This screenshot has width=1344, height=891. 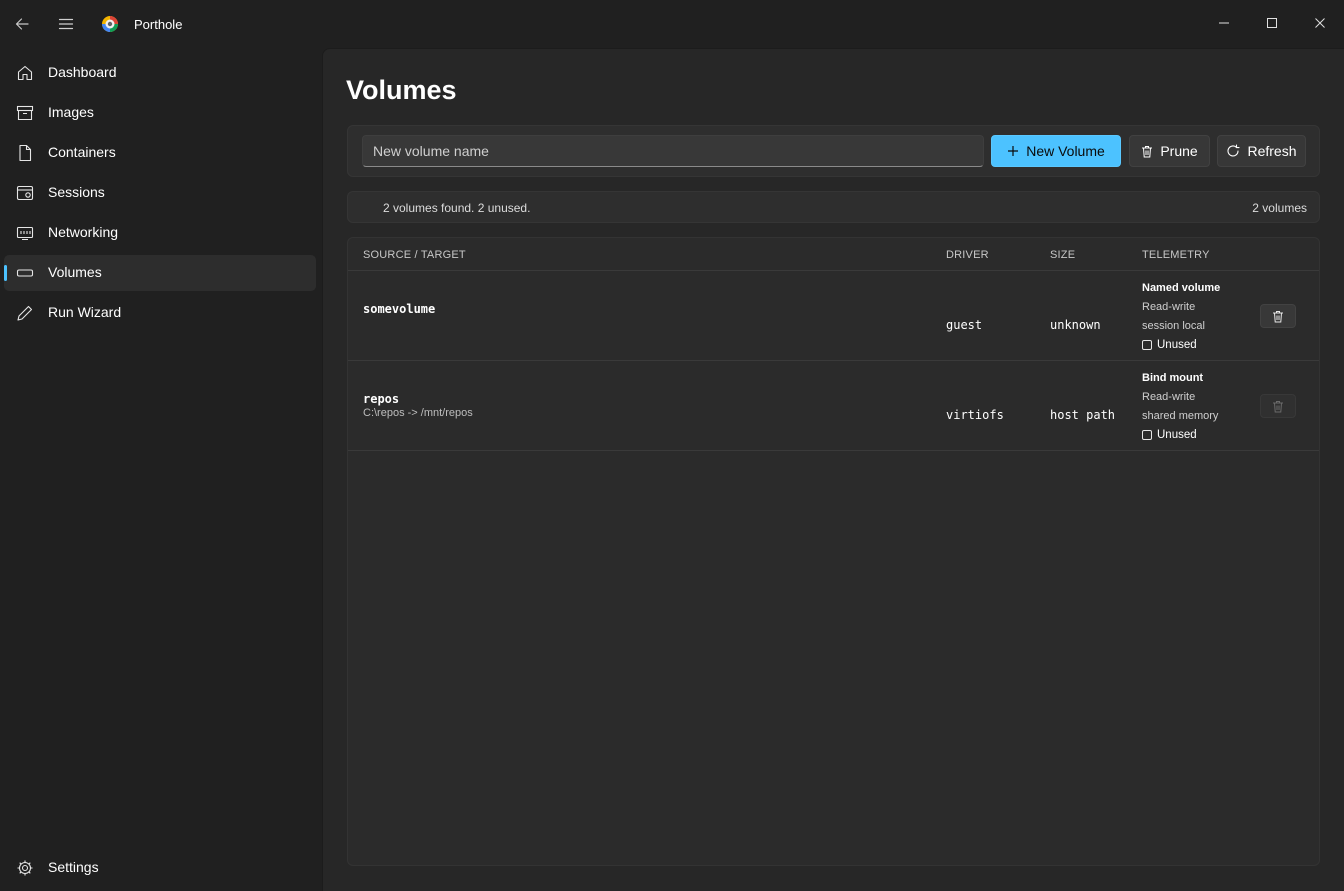 What do you see at coordinates (414, 255) in the screenshot?
I see `column-header-source: SOURCE / TARGET` at bounding box center [414, 255].